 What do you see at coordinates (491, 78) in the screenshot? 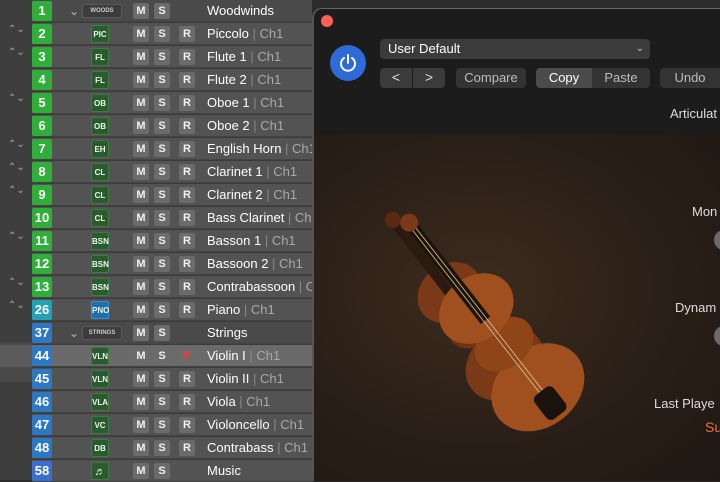
I see `compare-button: Compare` at bounding box center [491, 78].